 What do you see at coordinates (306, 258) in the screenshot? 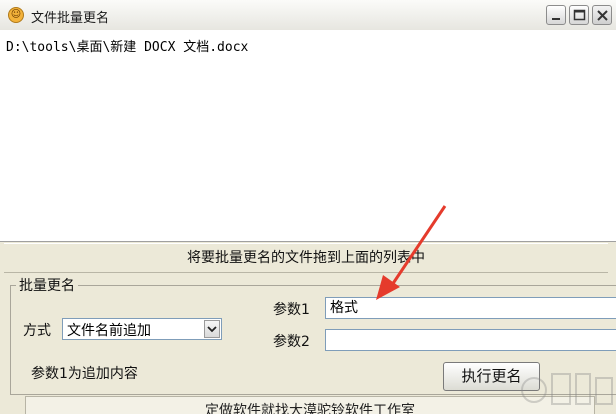
I see `drop-hint: 将要批量更名的文件拖到上面的列表中` at bounding box center [306, 258].